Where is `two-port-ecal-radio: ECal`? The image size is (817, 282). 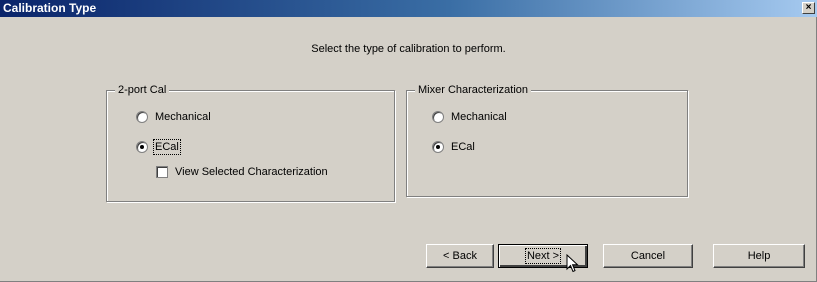 two-port-ecal-radio: ECal is located at coordinates (158, 147).